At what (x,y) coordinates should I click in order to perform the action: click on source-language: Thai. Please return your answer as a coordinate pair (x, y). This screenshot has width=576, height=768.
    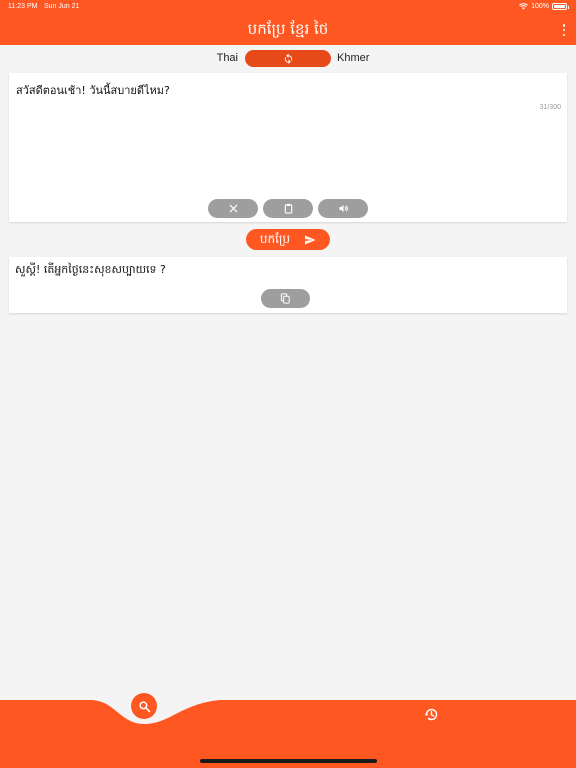
    Looking at the image, I should click on (227, 58).